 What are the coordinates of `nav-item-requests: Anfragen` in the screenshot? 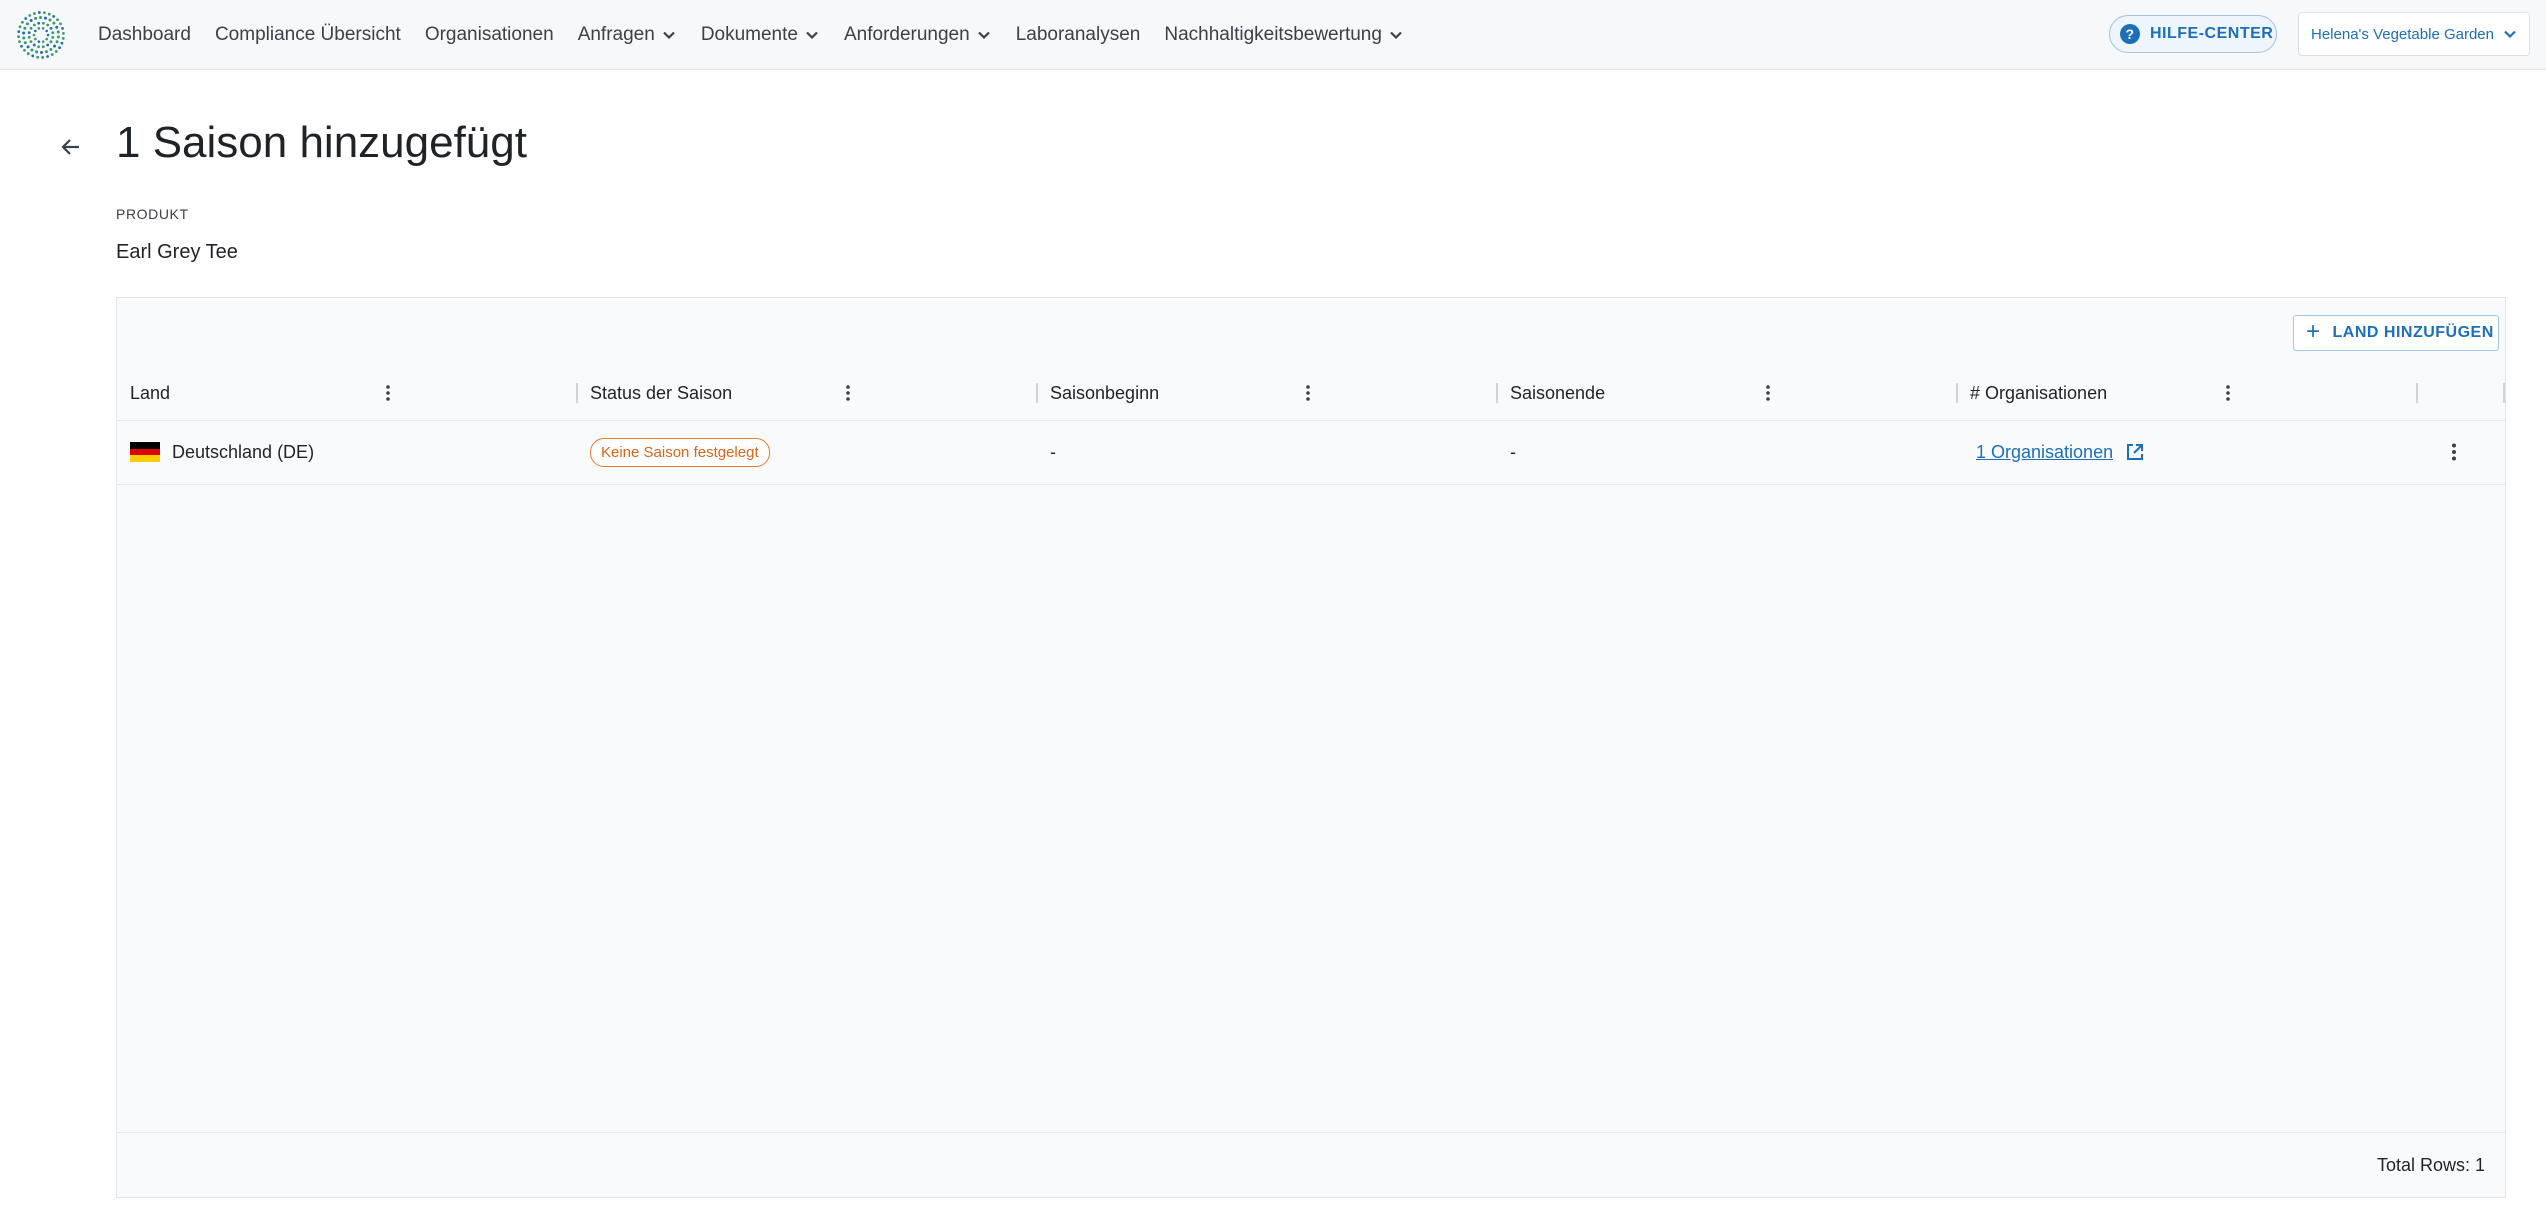 It's located at (627, 35).